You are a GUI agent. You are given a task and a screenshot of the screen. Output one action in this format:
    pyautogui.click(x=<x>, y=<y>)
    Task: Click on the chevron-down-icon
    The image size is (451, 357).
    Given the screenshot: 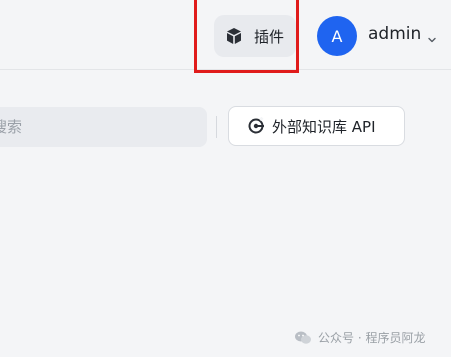 What is the action you would take?
    pyautogui.click(x=432, y=36)
    